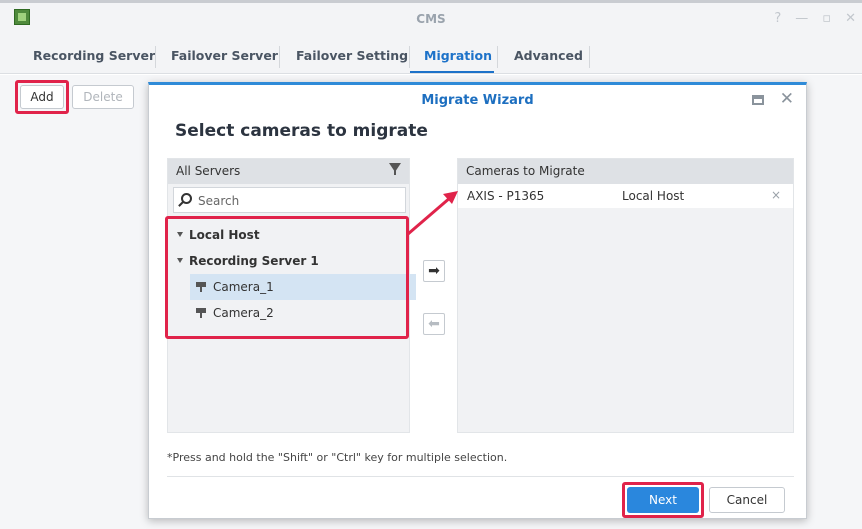 This screenshot has width=862, height=529. What do you see at coordinates (42, 97) in the screenshot?
I see `add-button-highlight` at bounding box center [42, 97].